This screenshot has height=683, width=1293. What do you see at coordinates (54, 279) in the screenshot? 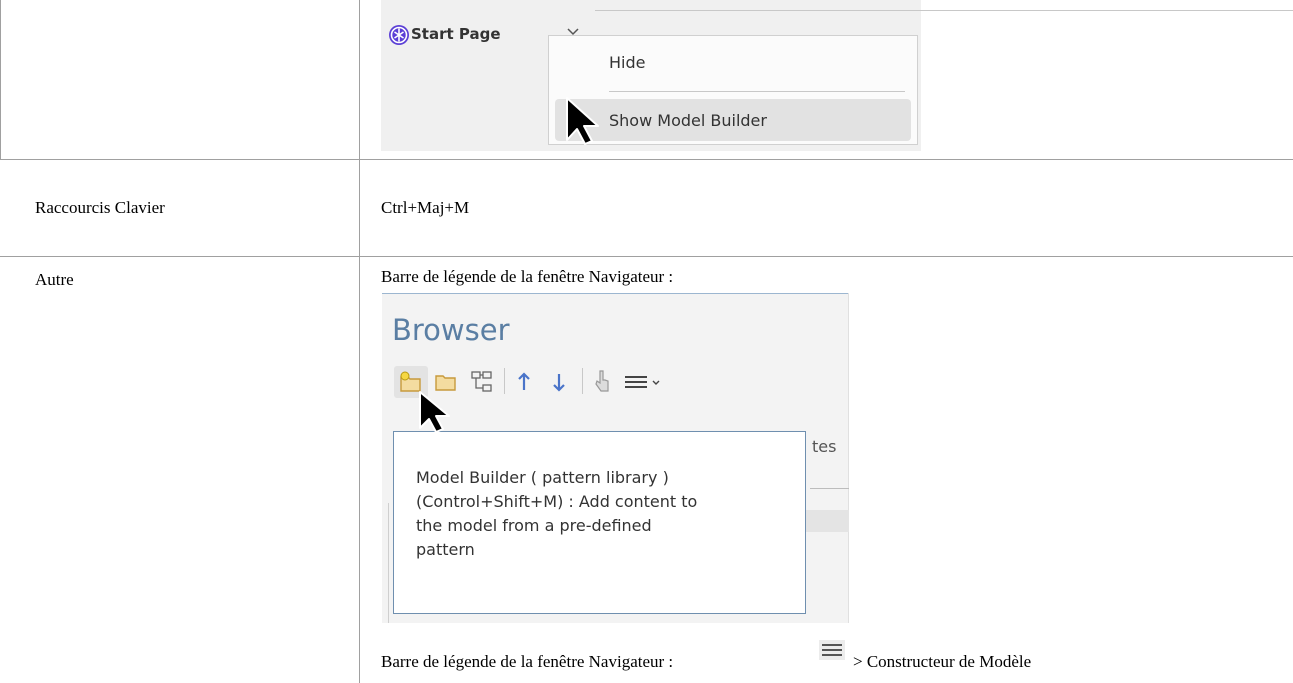
I see `row-label-other: Autre` at bounding box center [54, 279].